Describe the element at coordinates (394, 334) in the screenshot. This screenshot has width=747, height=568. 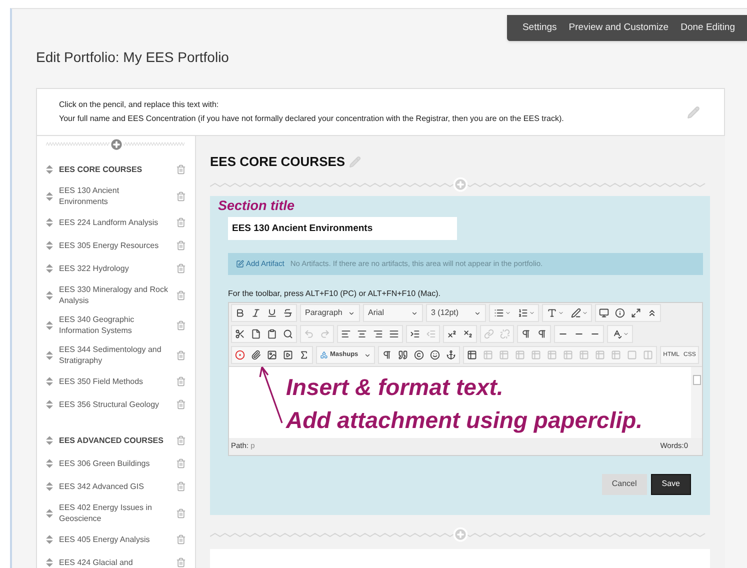
I see `align-justify-icon` at that location.